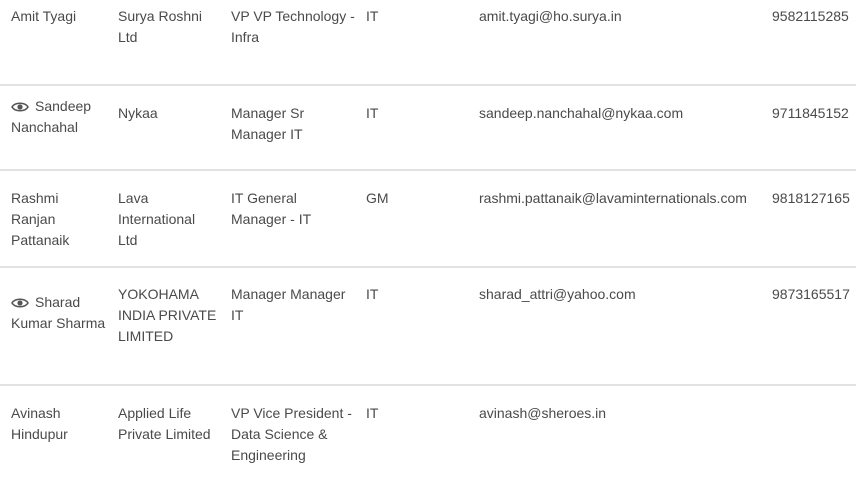 This screenshot has height=477, width=856. What do you see at coordinates (58, 117) in the screenshot?
I see `contact-name: Sandeep Nanchahal` at bounding box center [58, 117].